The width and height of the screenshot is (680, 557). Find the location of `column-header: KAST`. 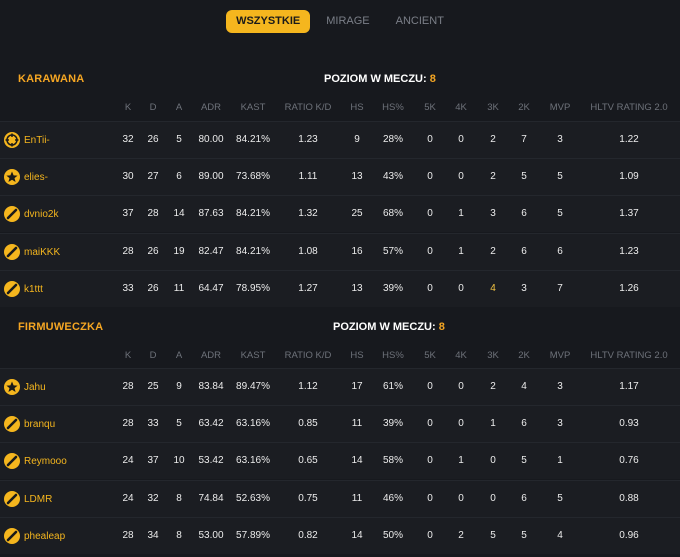

column-header: KAST is located at coordinates (253, 107).